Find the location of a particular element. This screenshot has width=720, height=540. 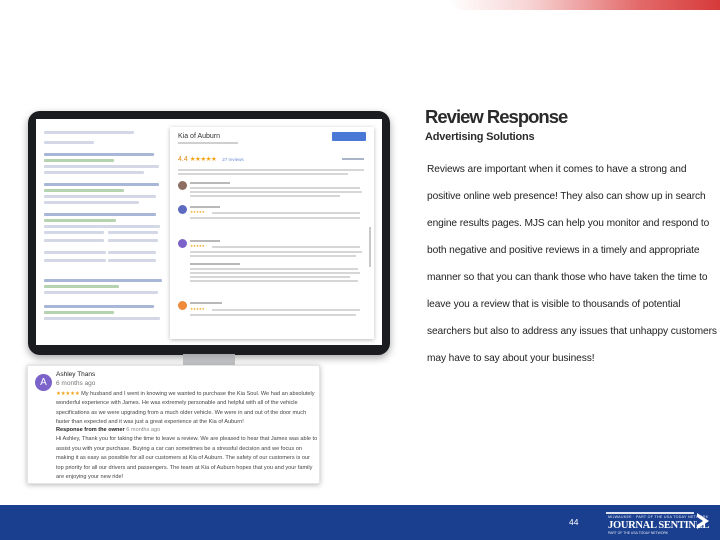

logo-wordmark: JOURNAL SENTINEL is located at coordinates (659, 525).